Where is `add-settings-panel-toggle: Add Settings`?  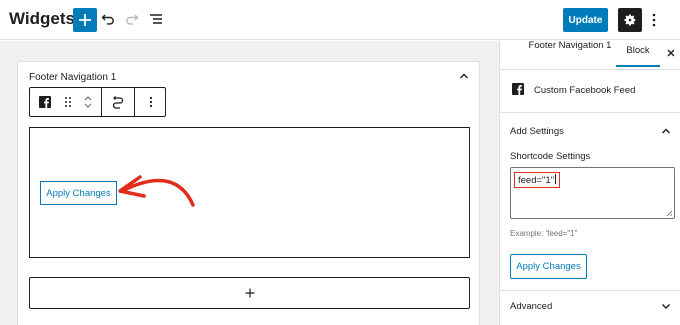
add-settings-panel-toggle: Add Settings is located at coordinates (537, 131).